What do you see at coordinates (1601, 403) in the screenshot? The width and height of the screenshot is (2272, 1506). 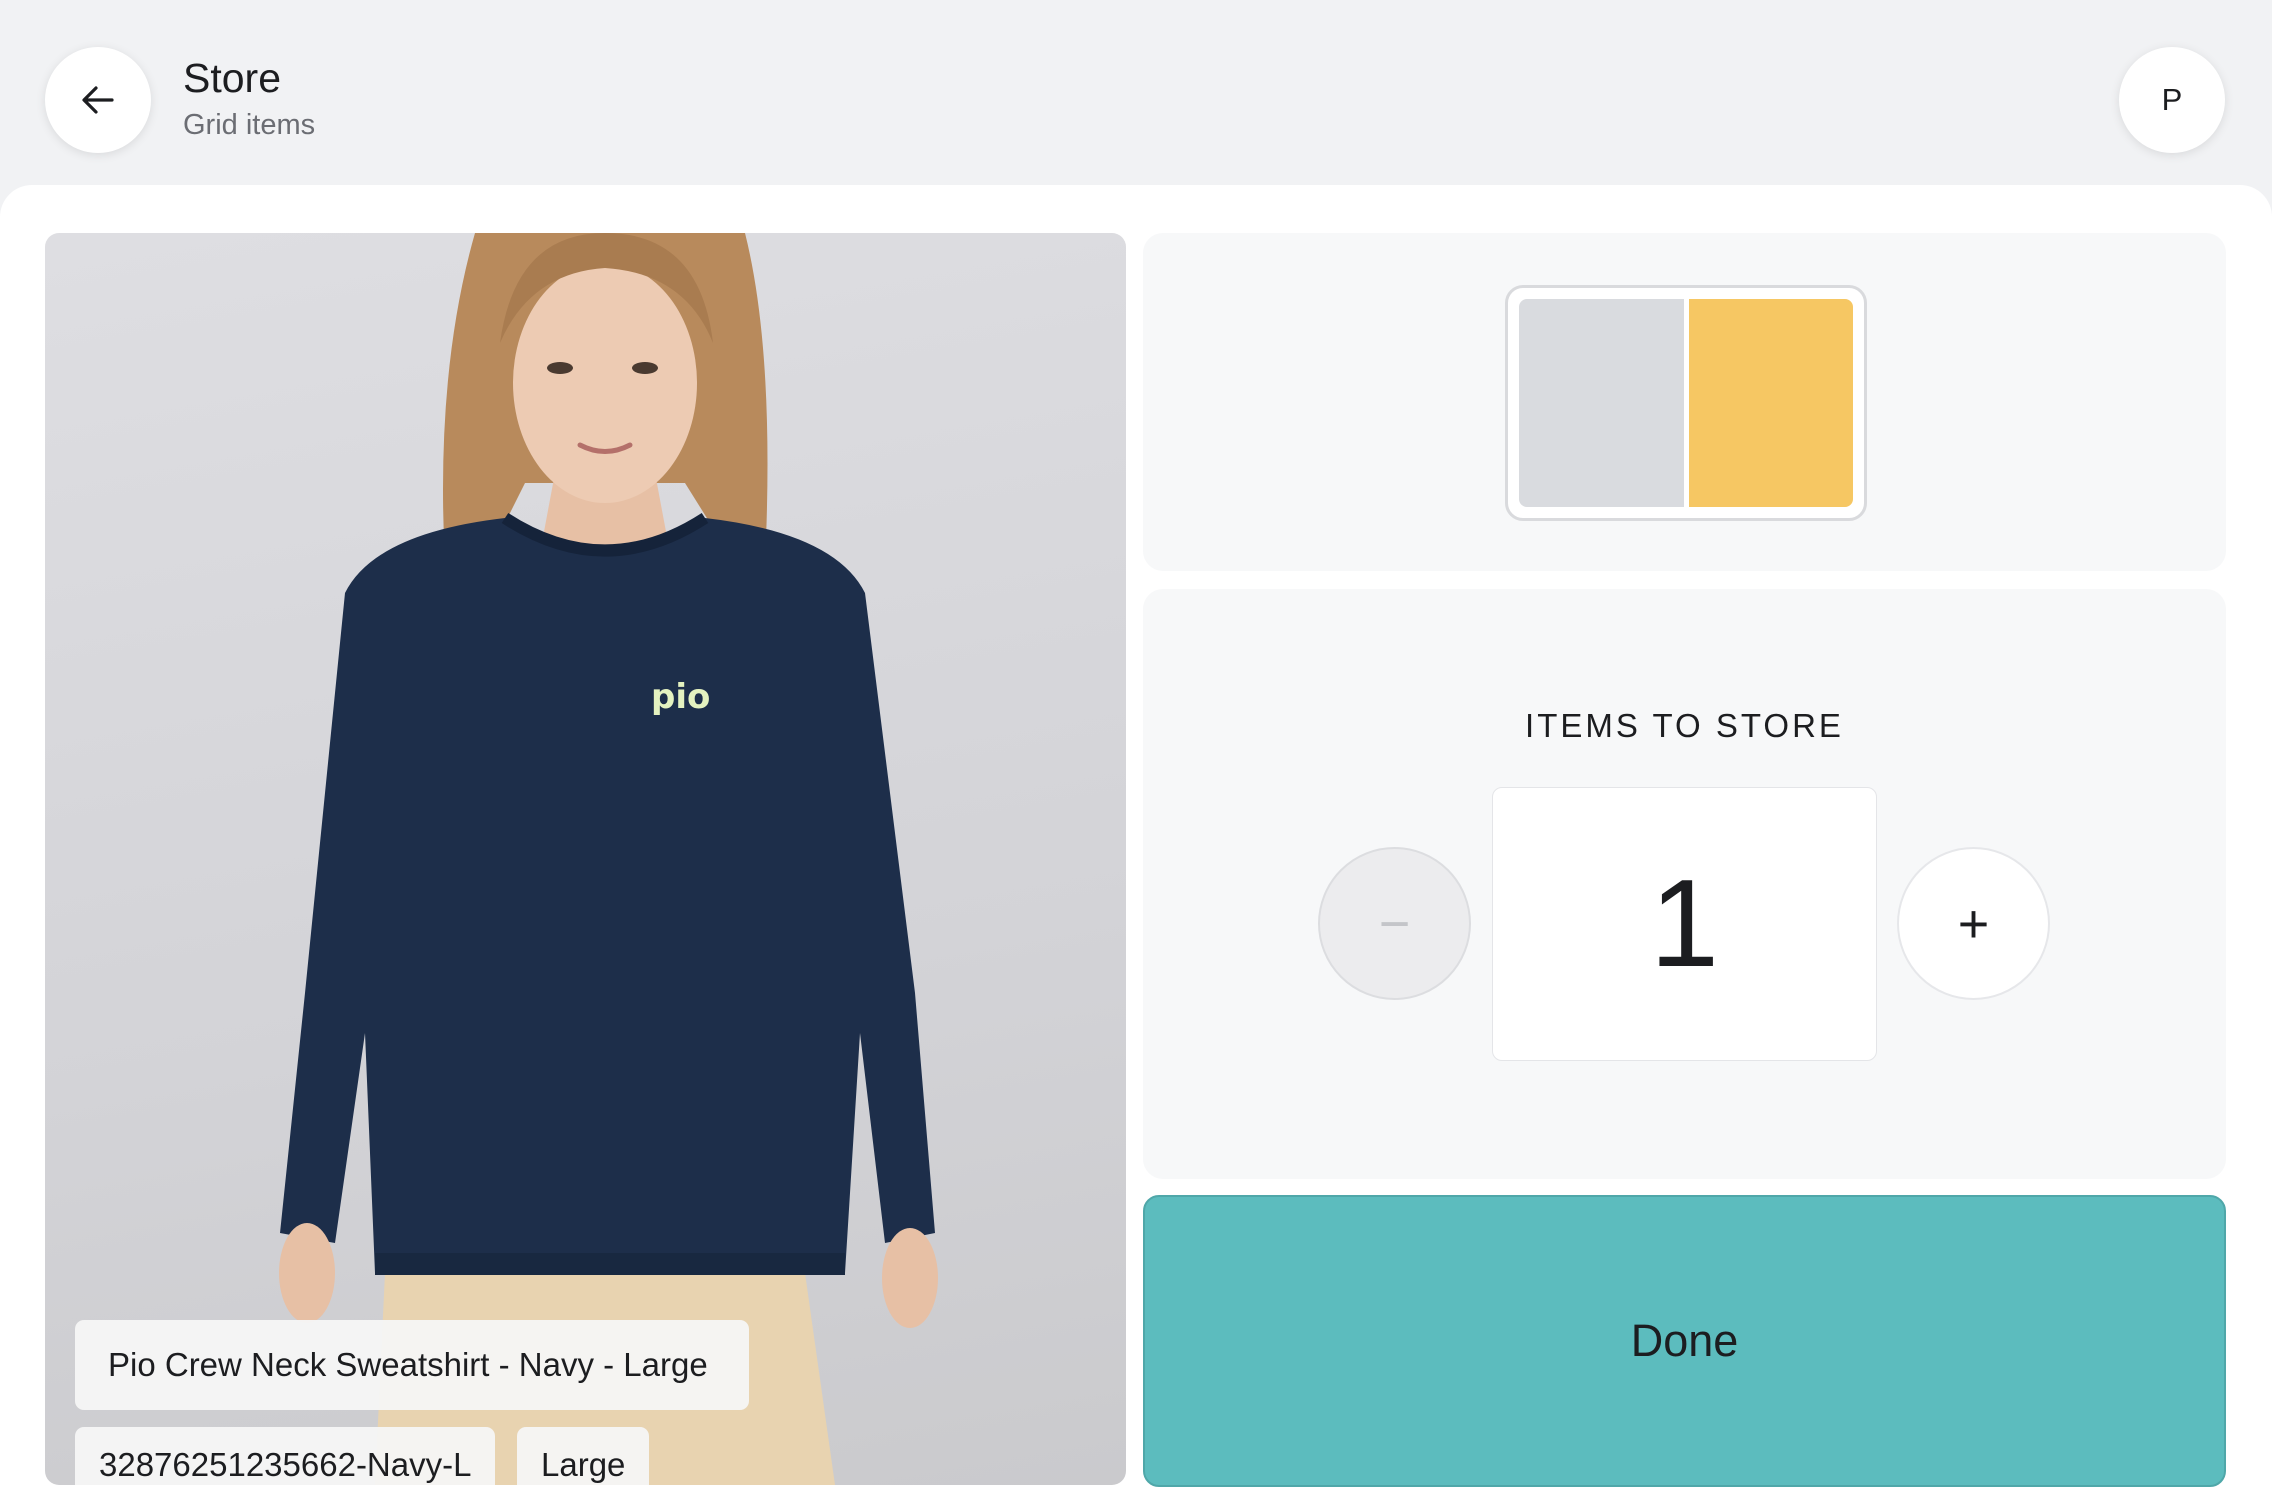 I see `grid-cell-empty` at bounding box center [1601, 403].